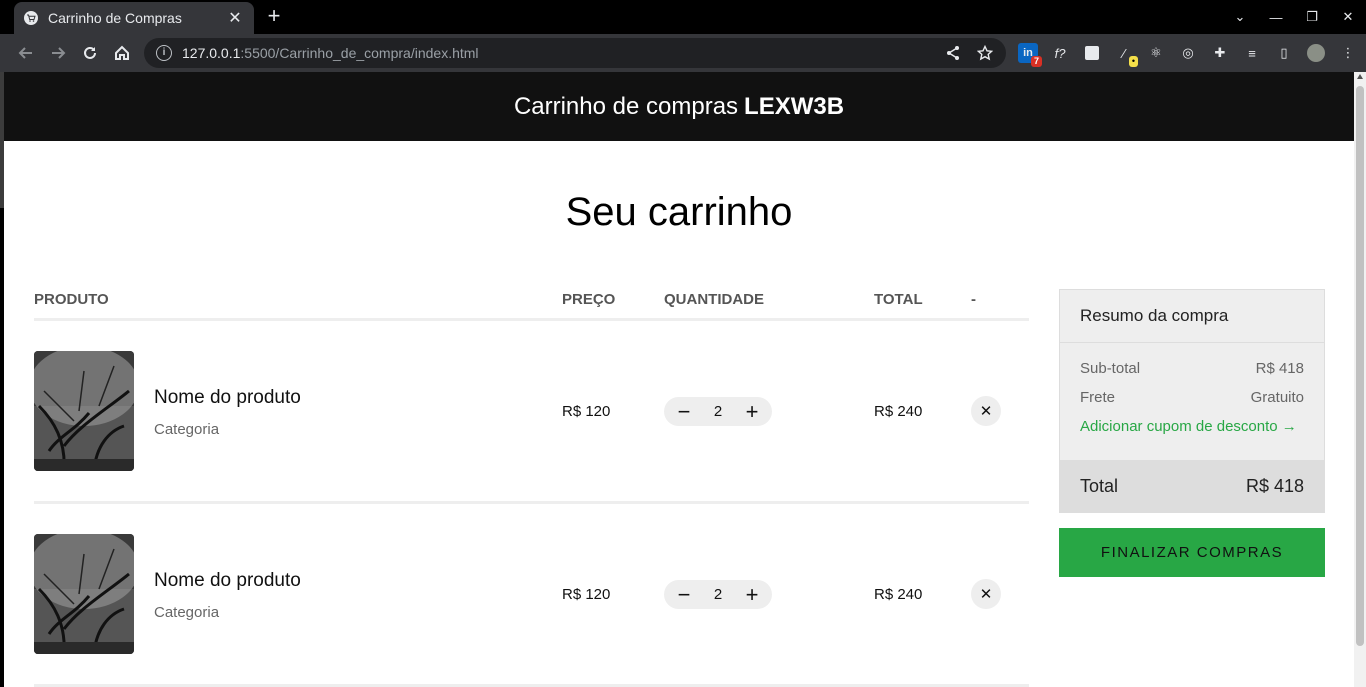  I want to click on media-playlist-icon: ≡, so click(1252, 53).